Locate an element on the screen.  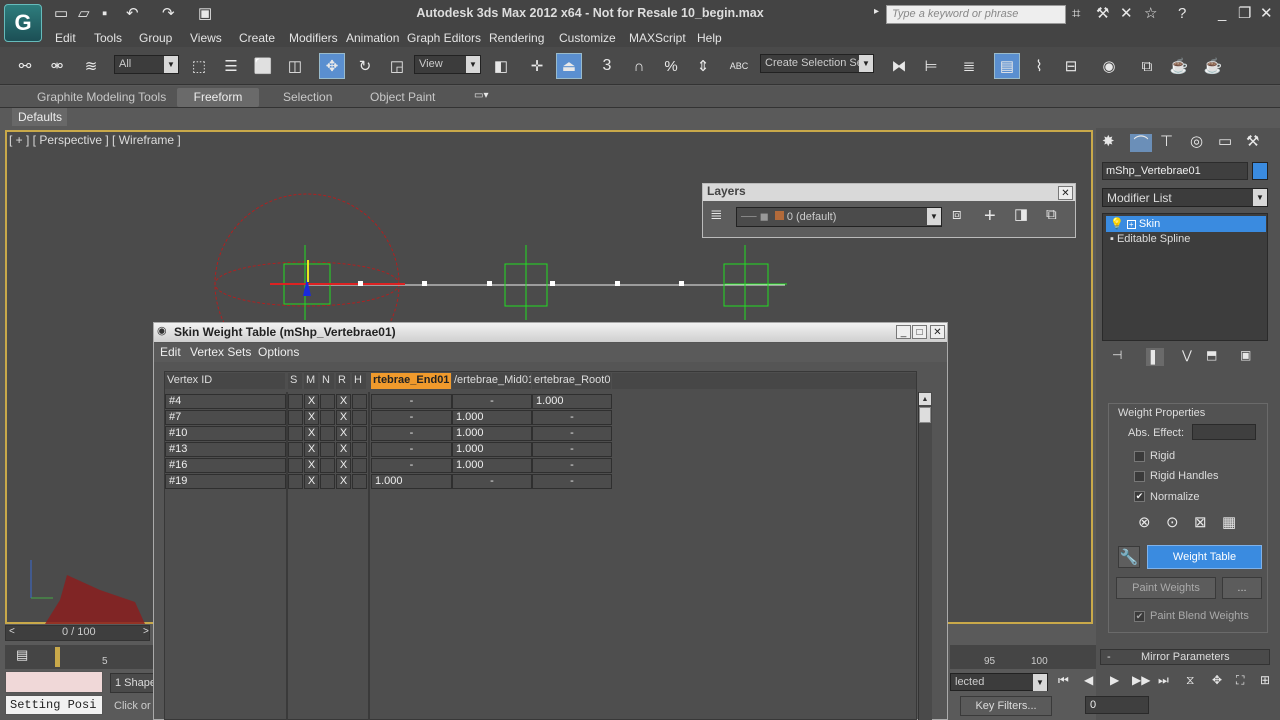
select-by-name-icon: ☰ is located at coordinates (231, 66).